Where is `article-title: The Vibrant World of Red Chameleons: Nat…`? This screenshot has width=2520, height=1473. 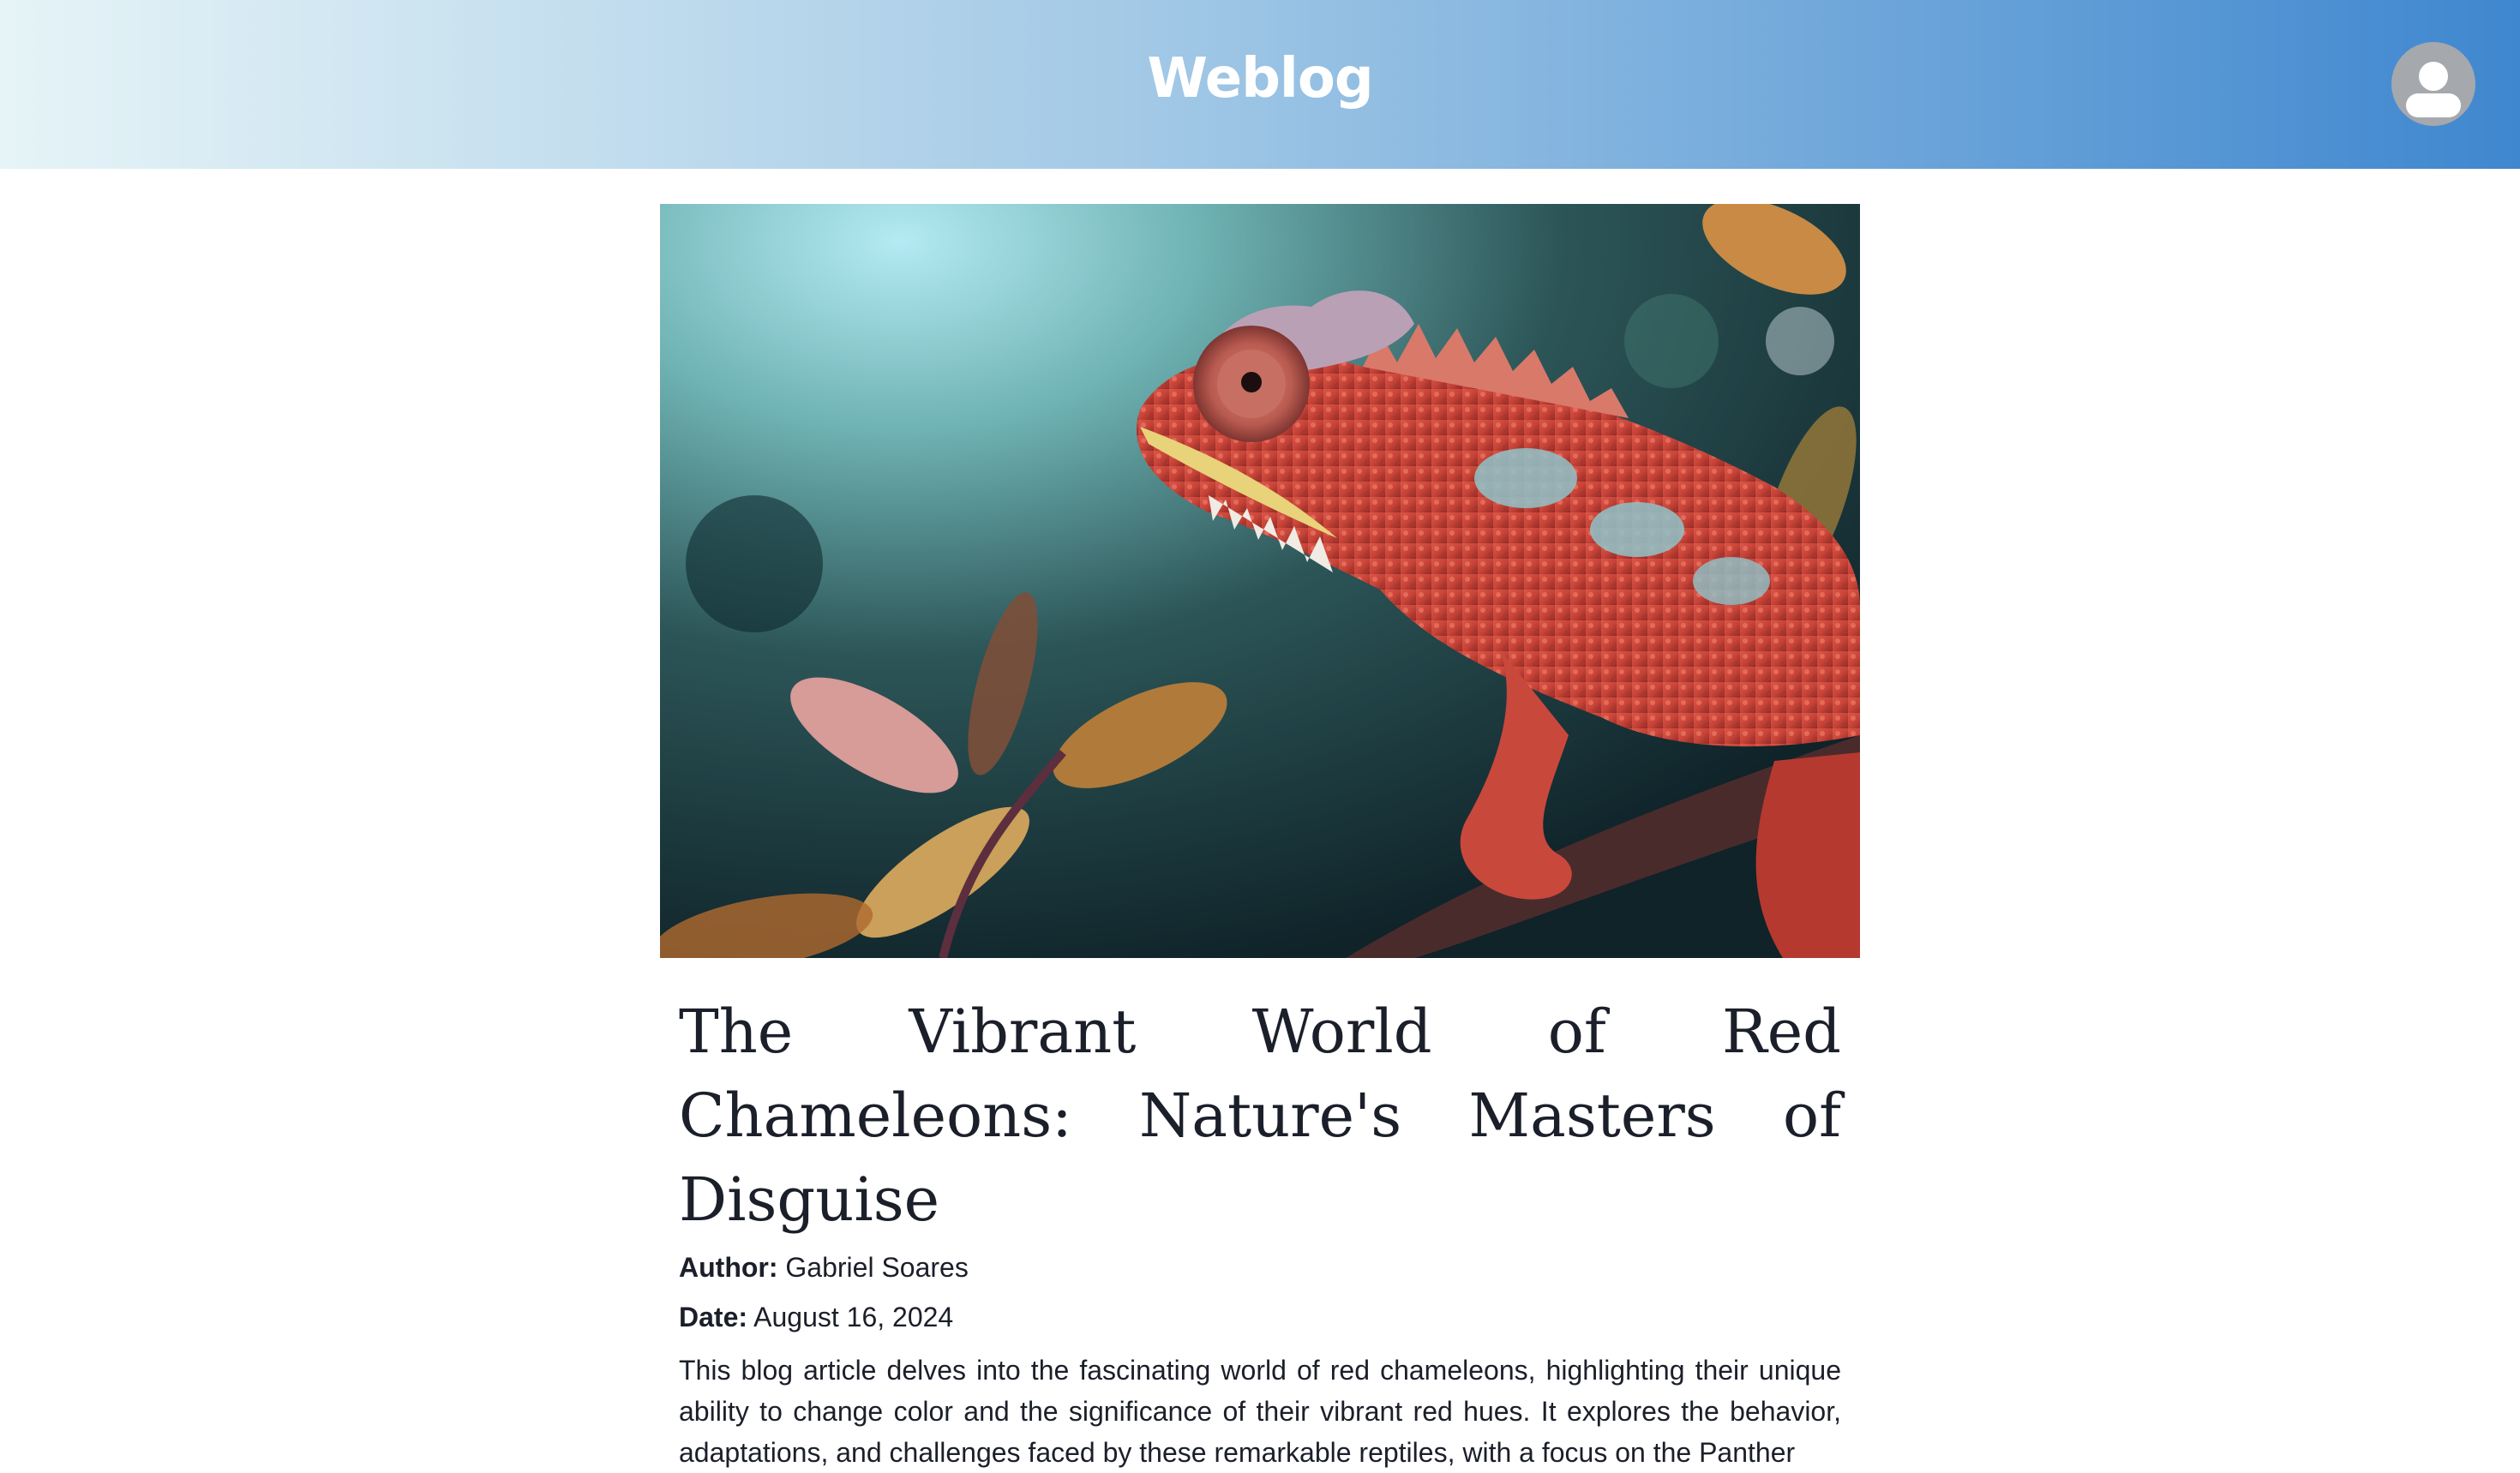 article-title: The Vibrant World of Red Chameleons: Nat… is located at coordinates (1260, 1116).